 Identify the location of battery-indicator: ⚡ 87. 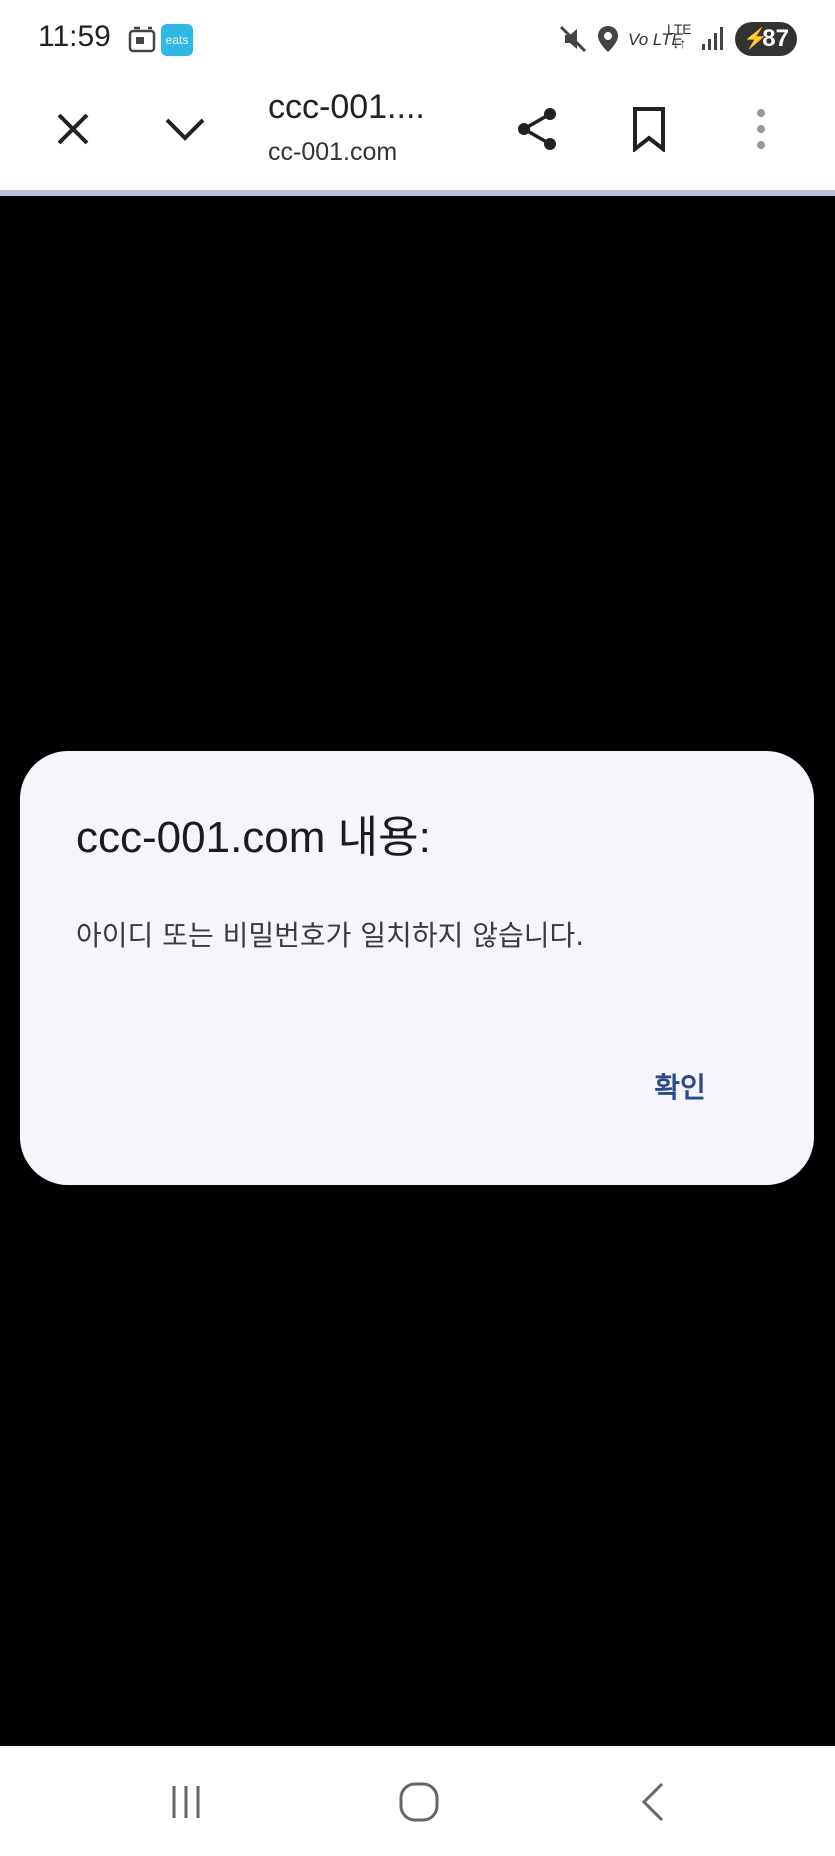
(766, 39).